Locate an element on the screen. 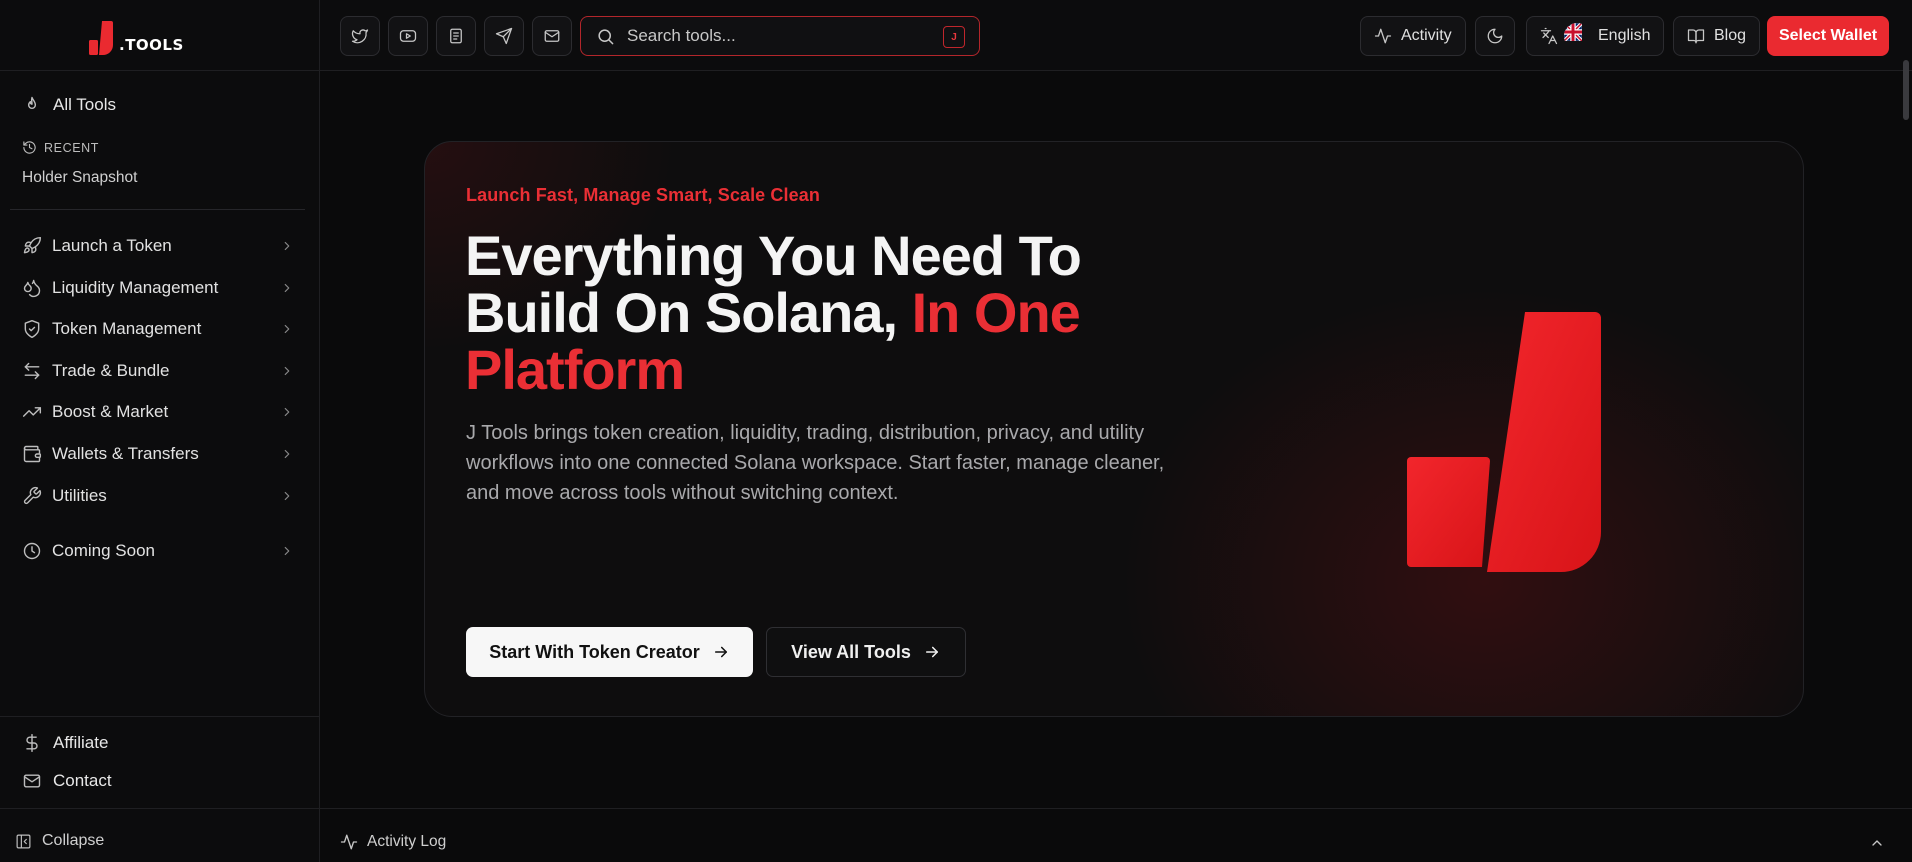 The image size is (1912, 862). sidebar-item-label: Affiliate is located at coordinates (81, 742).